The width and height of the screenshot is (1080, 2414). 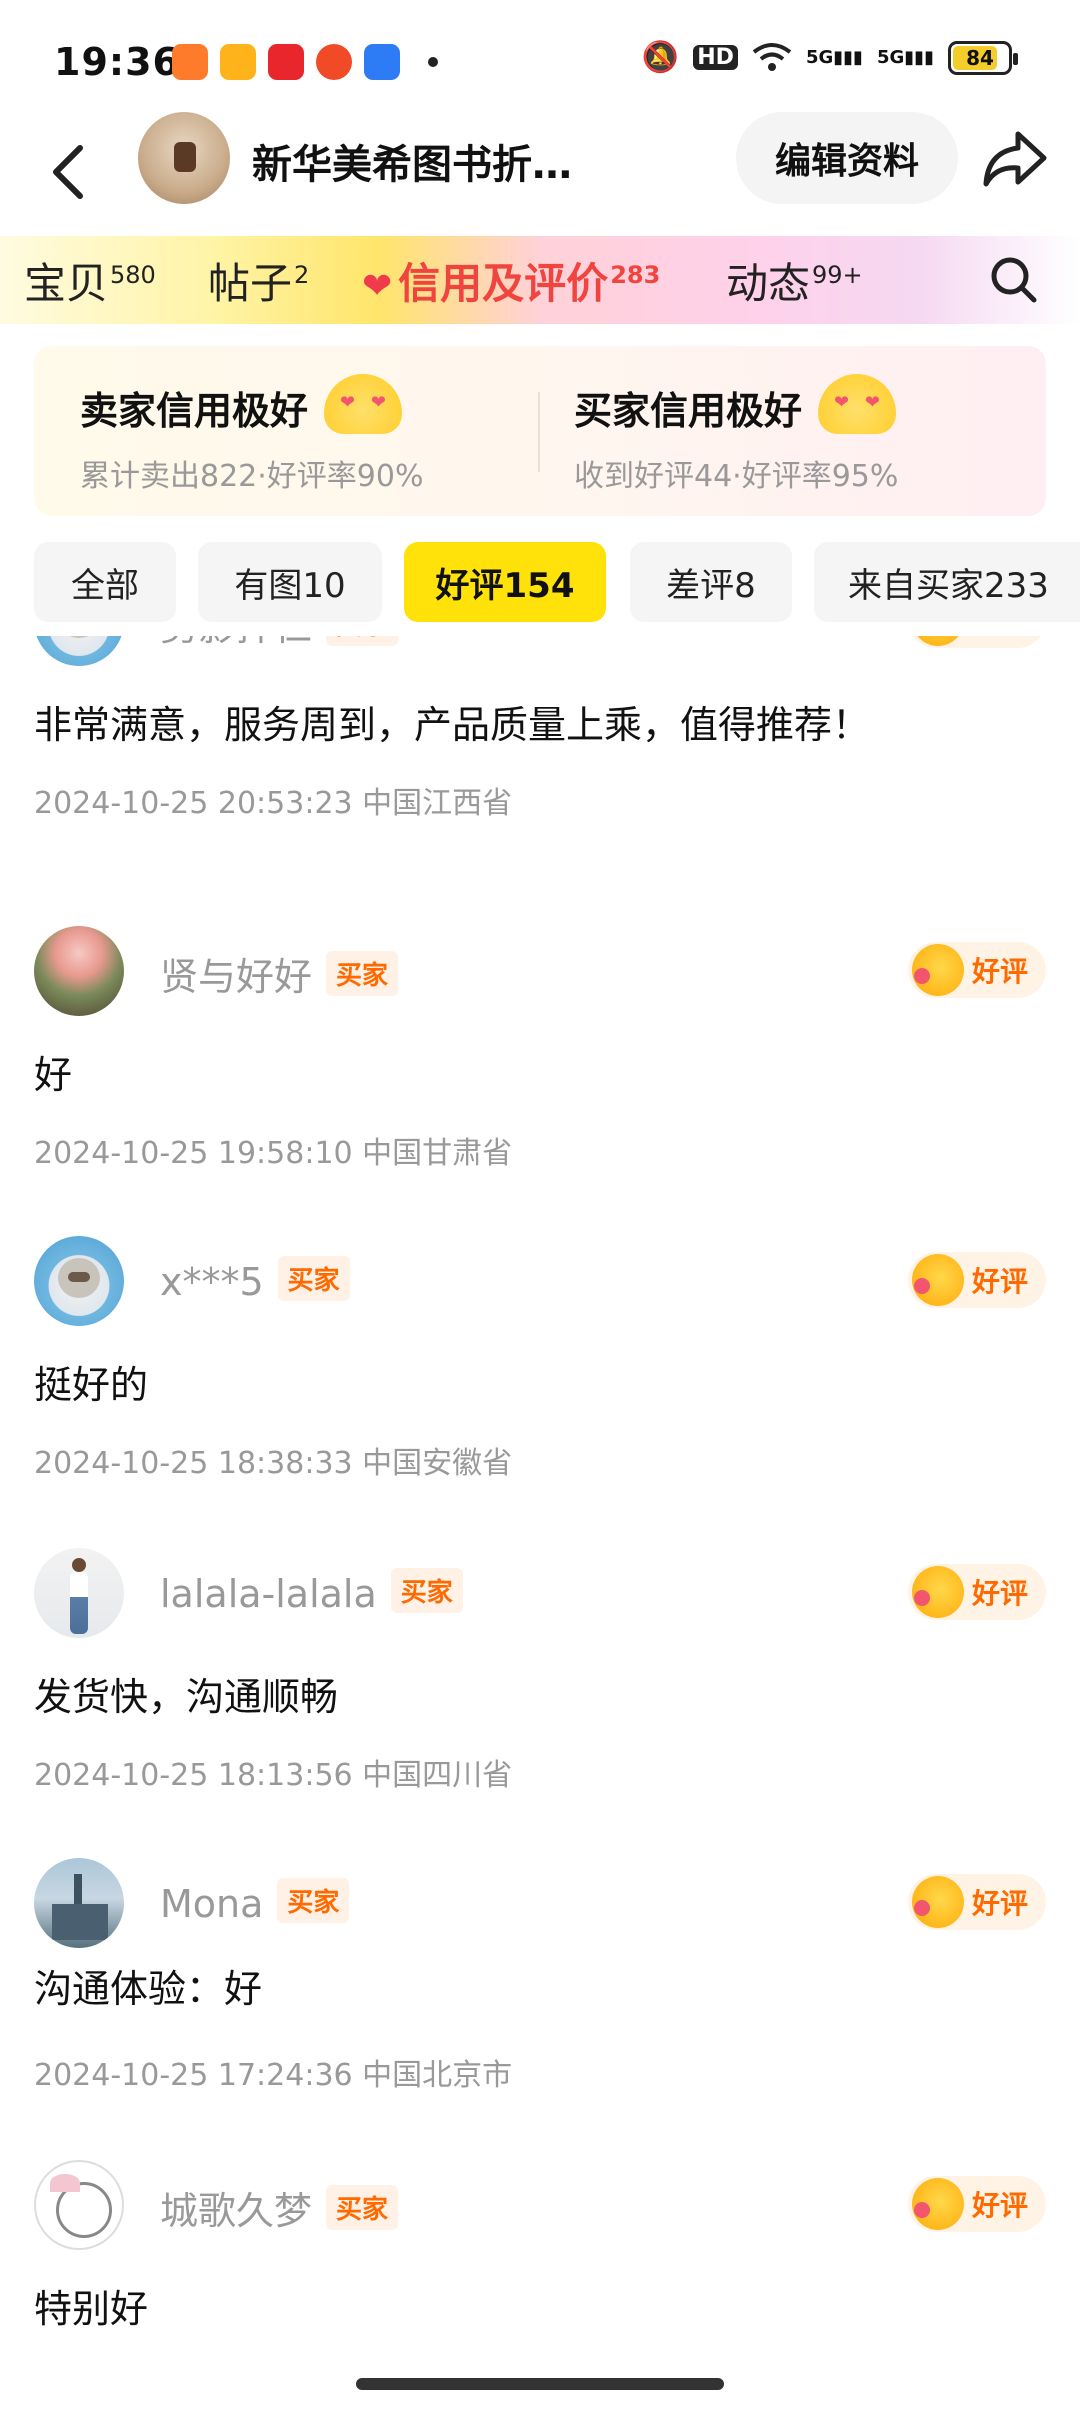 I want to click on status-bar: 19:36 🔕 HD 5G▮▮▮ 5G▮▮▮ 84, so click(x=540, y=60).